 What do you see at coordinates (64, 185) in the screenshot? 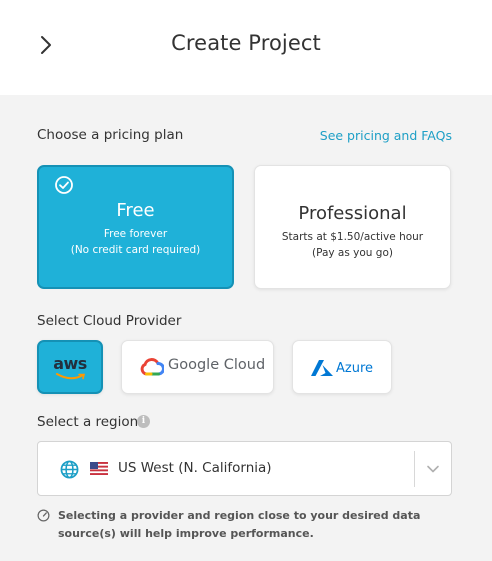
I see `check-circle-icon` at bounding box center [64, 185].